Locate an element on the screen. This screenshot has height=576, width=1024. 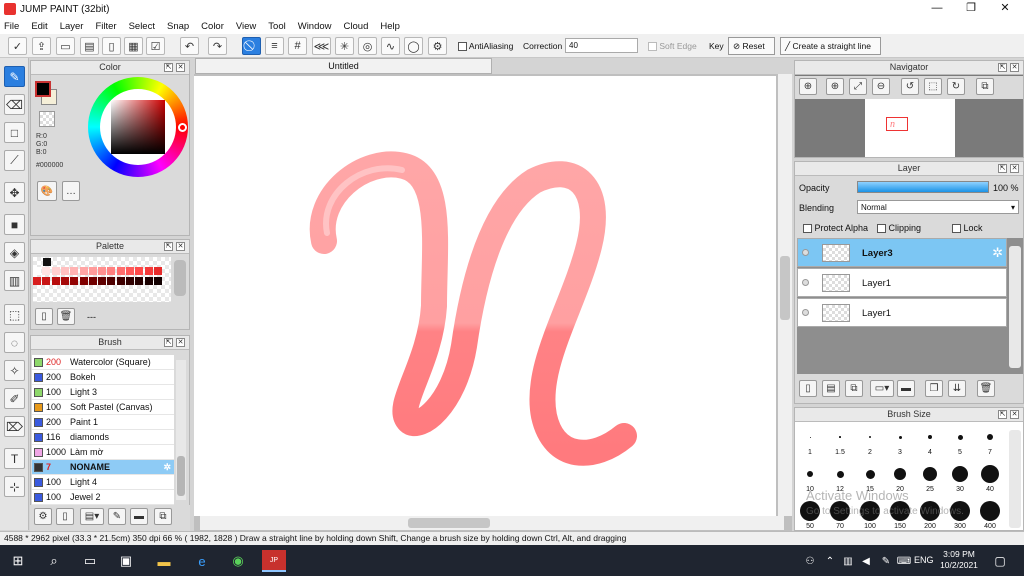
notification-icon: ▢ is located at coordinates (1000, 561).